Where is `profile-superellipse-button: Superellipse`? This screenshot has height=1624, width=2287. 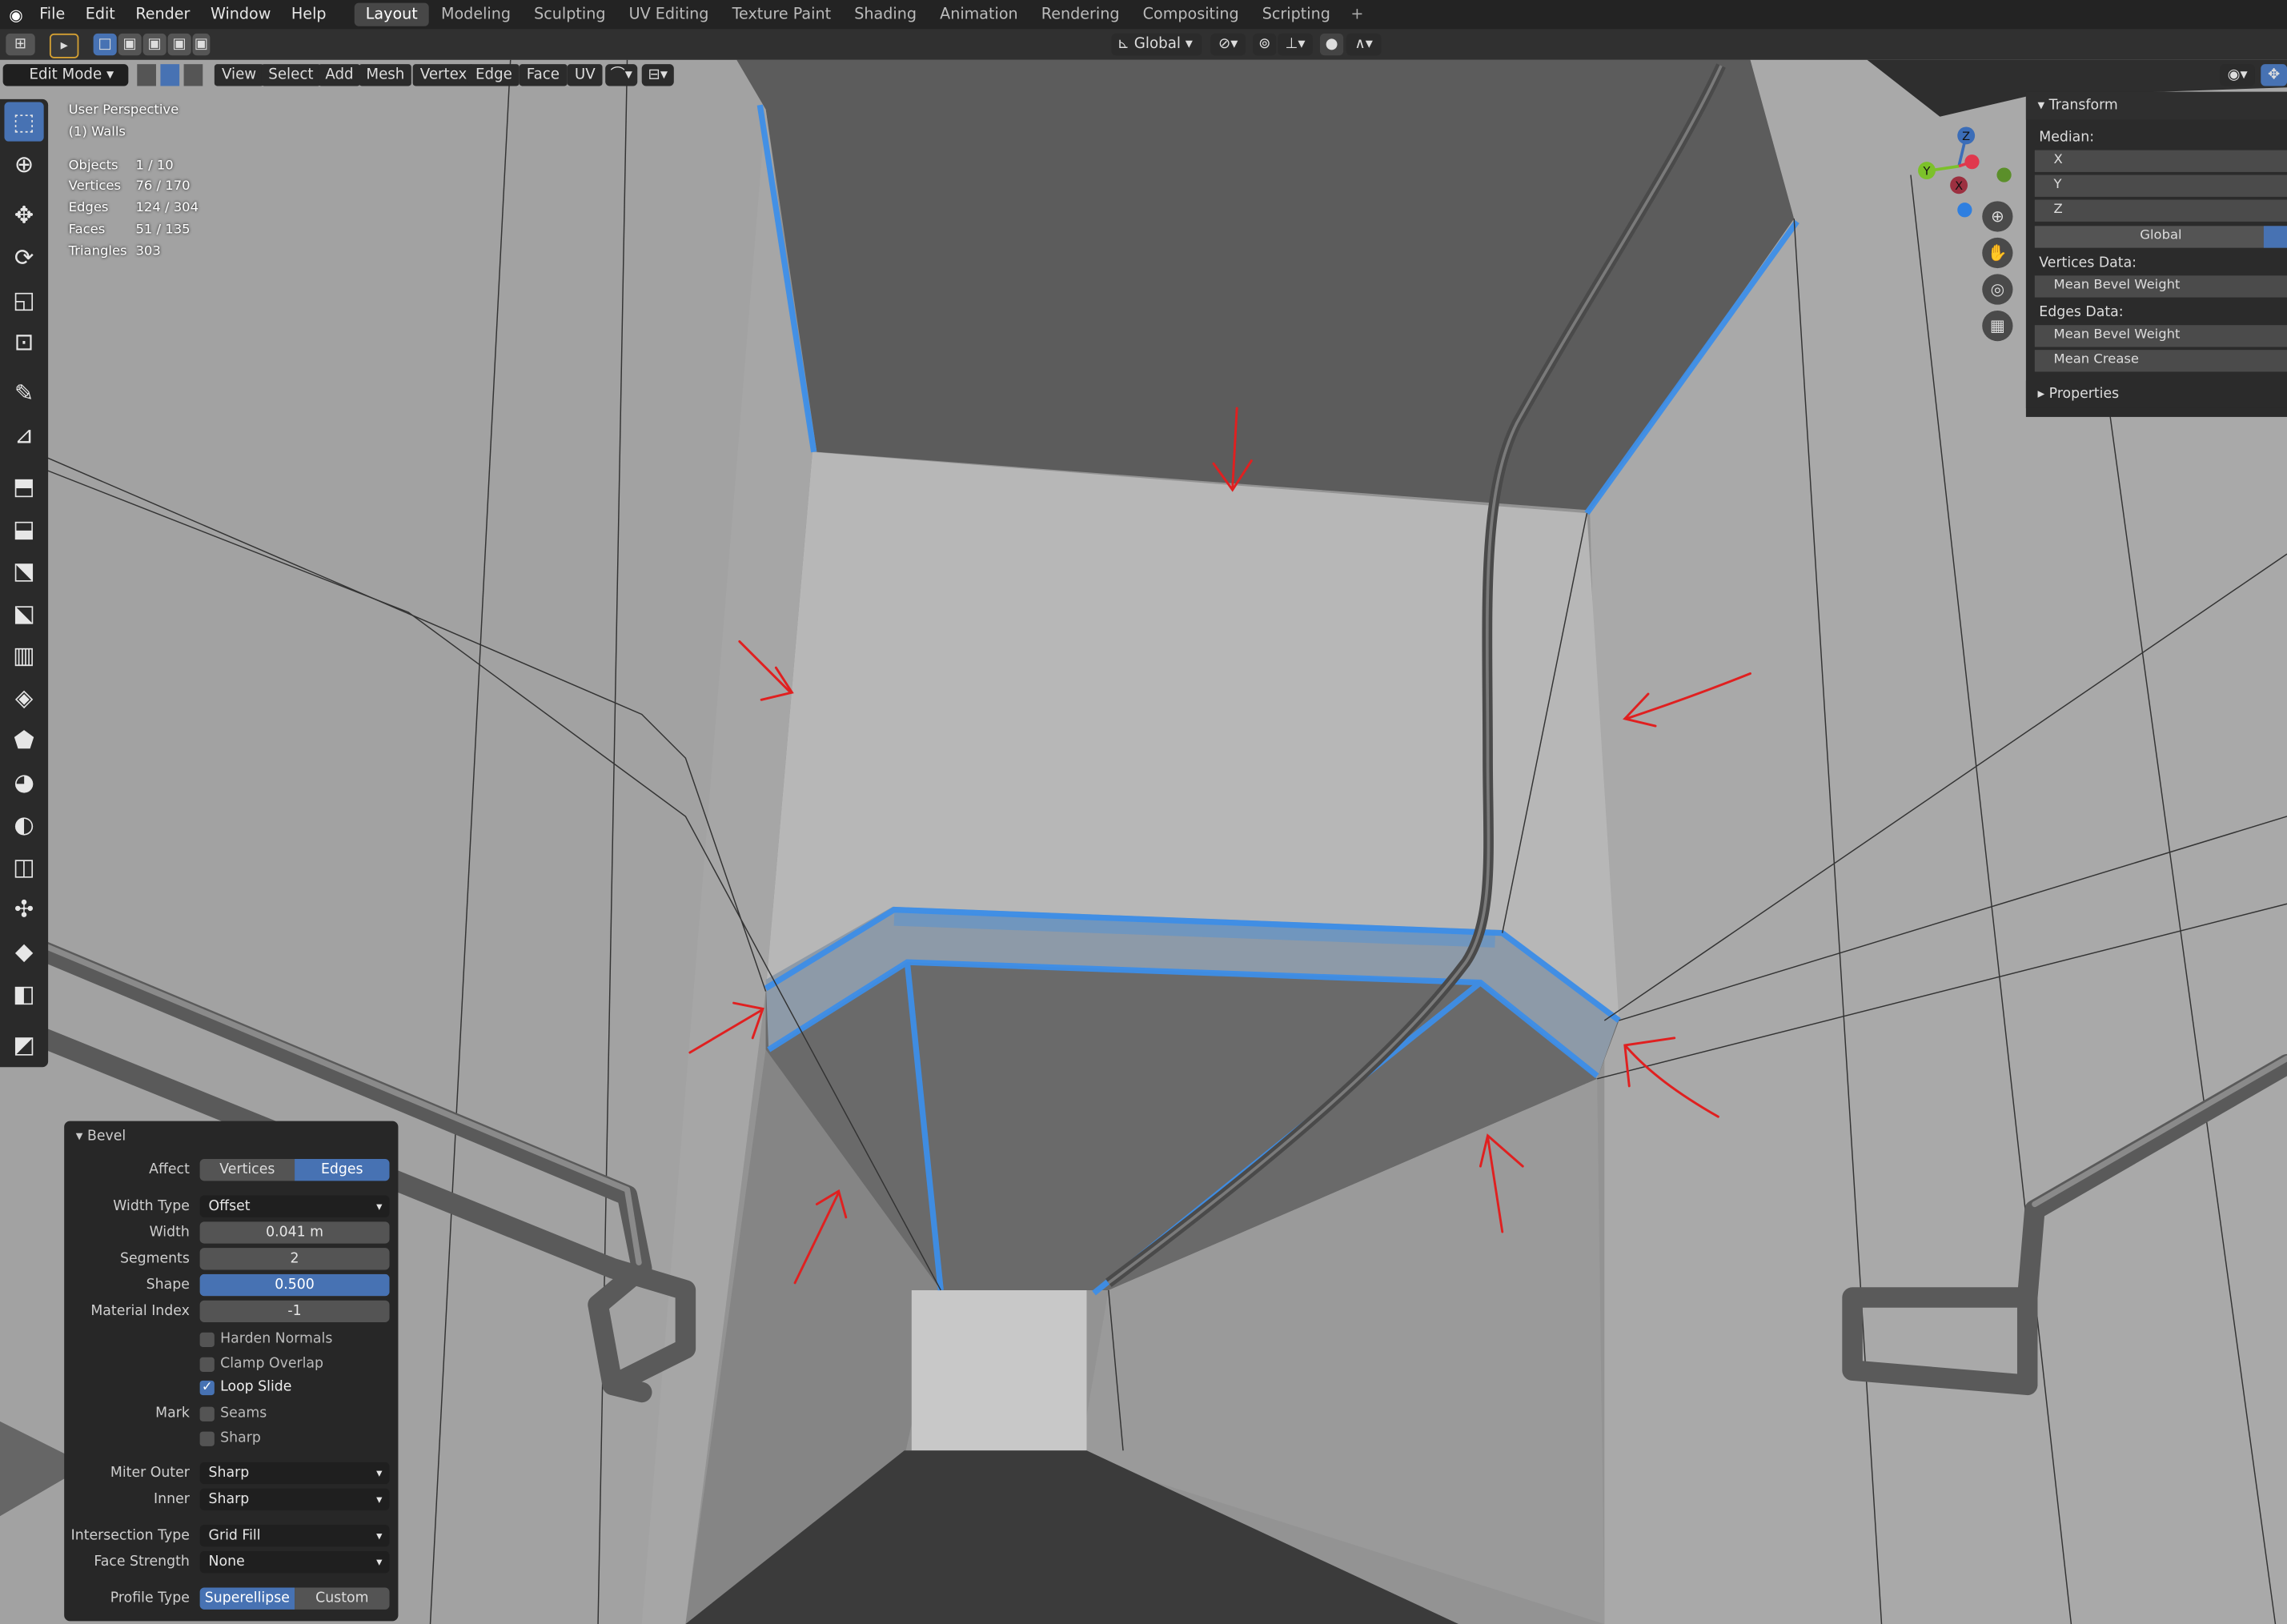
profile-superellipse-button: Superellipse is located at coordinates (247, 1598).